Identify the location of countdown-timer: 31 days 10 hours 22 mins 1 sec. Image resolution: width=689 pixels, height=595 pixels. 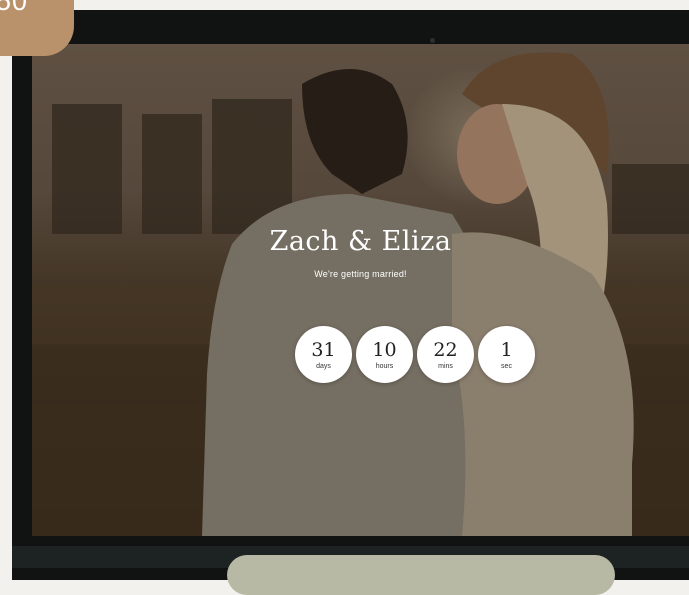
(415, 354).